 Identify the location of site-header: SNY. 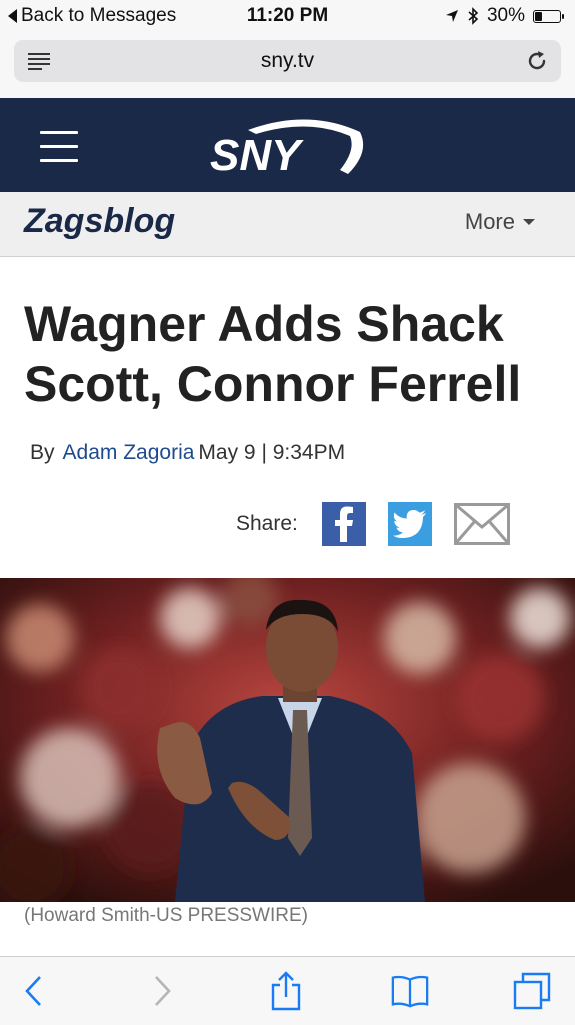
(287, 145).